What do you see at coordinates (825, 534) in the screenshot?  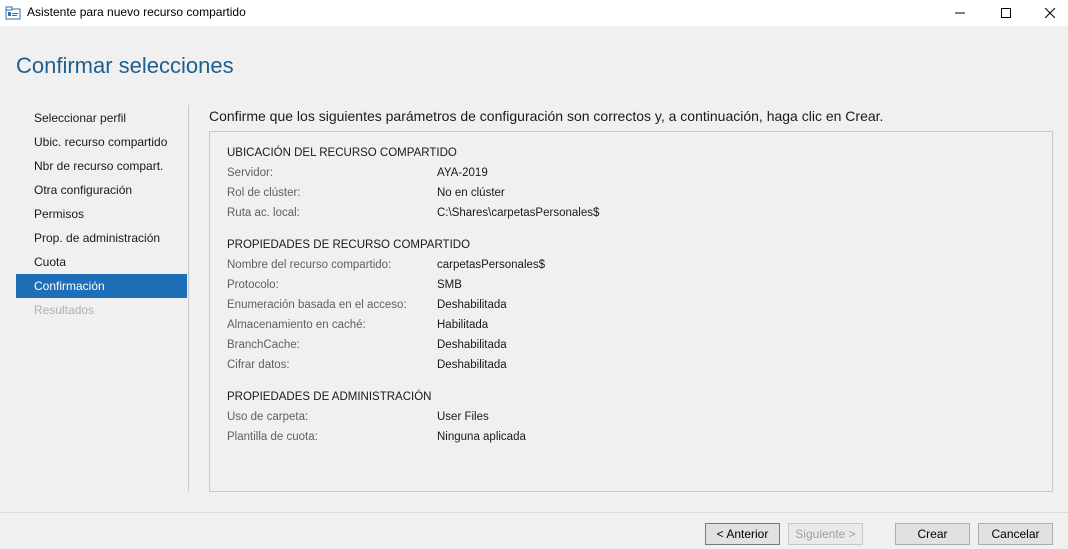 I see `next-button: Siguiente >` at bounding box center [825, 534].